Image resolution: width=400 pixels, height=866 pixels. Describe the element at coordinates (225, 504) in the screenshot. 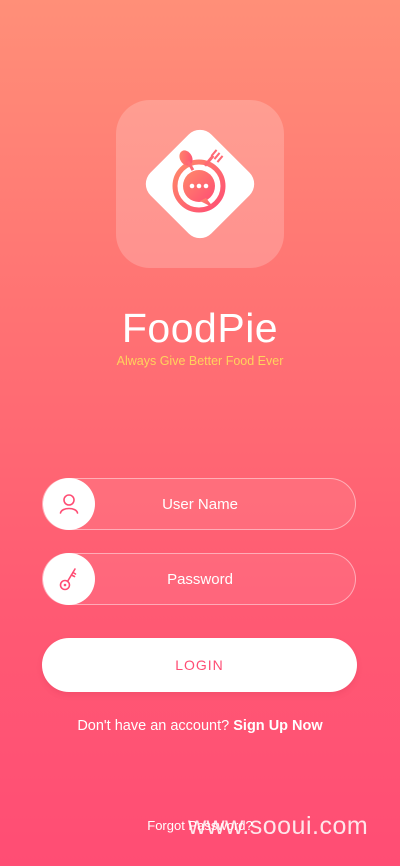

I see `username-input: User Name` at that location.